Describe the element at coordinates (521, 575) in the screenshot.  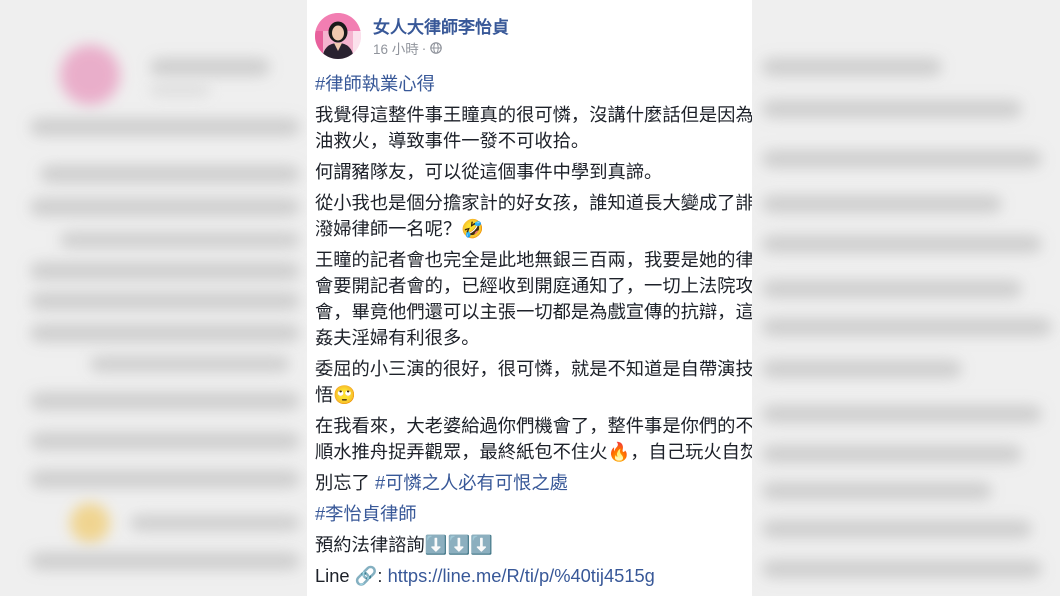
I see `line-url-link: https://line.me/R/ti/p/%40tij4515g` at that location.